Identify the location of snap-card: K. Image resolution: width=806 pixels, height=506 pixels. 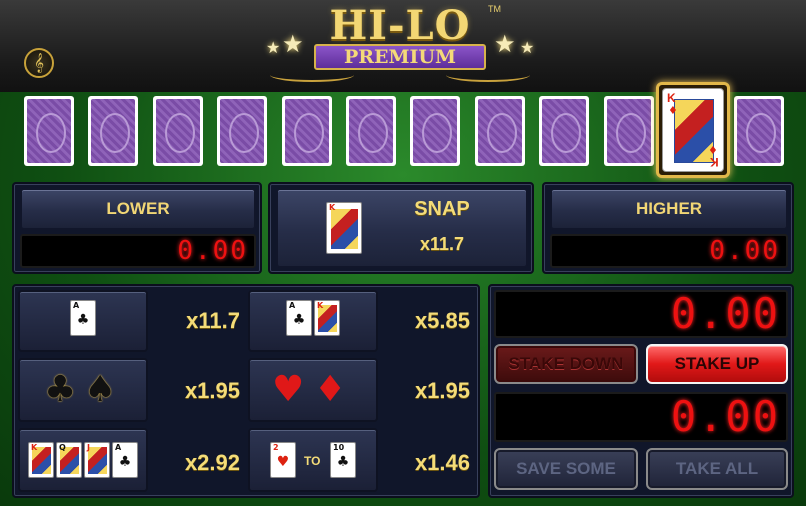
(344, 228).